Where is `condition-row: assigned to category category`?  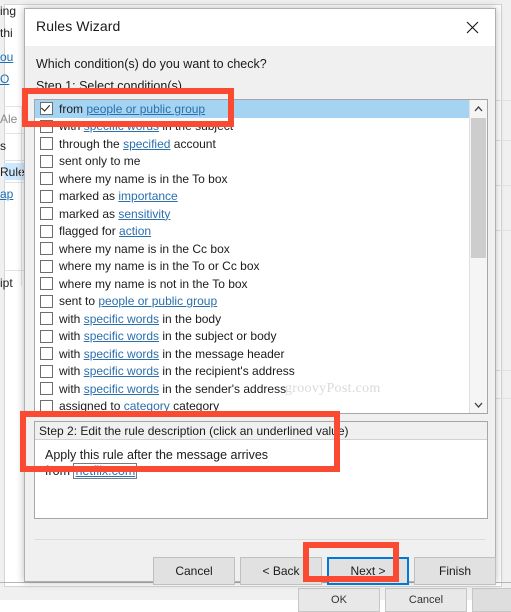
condition-row: assigned to category category is located at coordinates (252, 406).